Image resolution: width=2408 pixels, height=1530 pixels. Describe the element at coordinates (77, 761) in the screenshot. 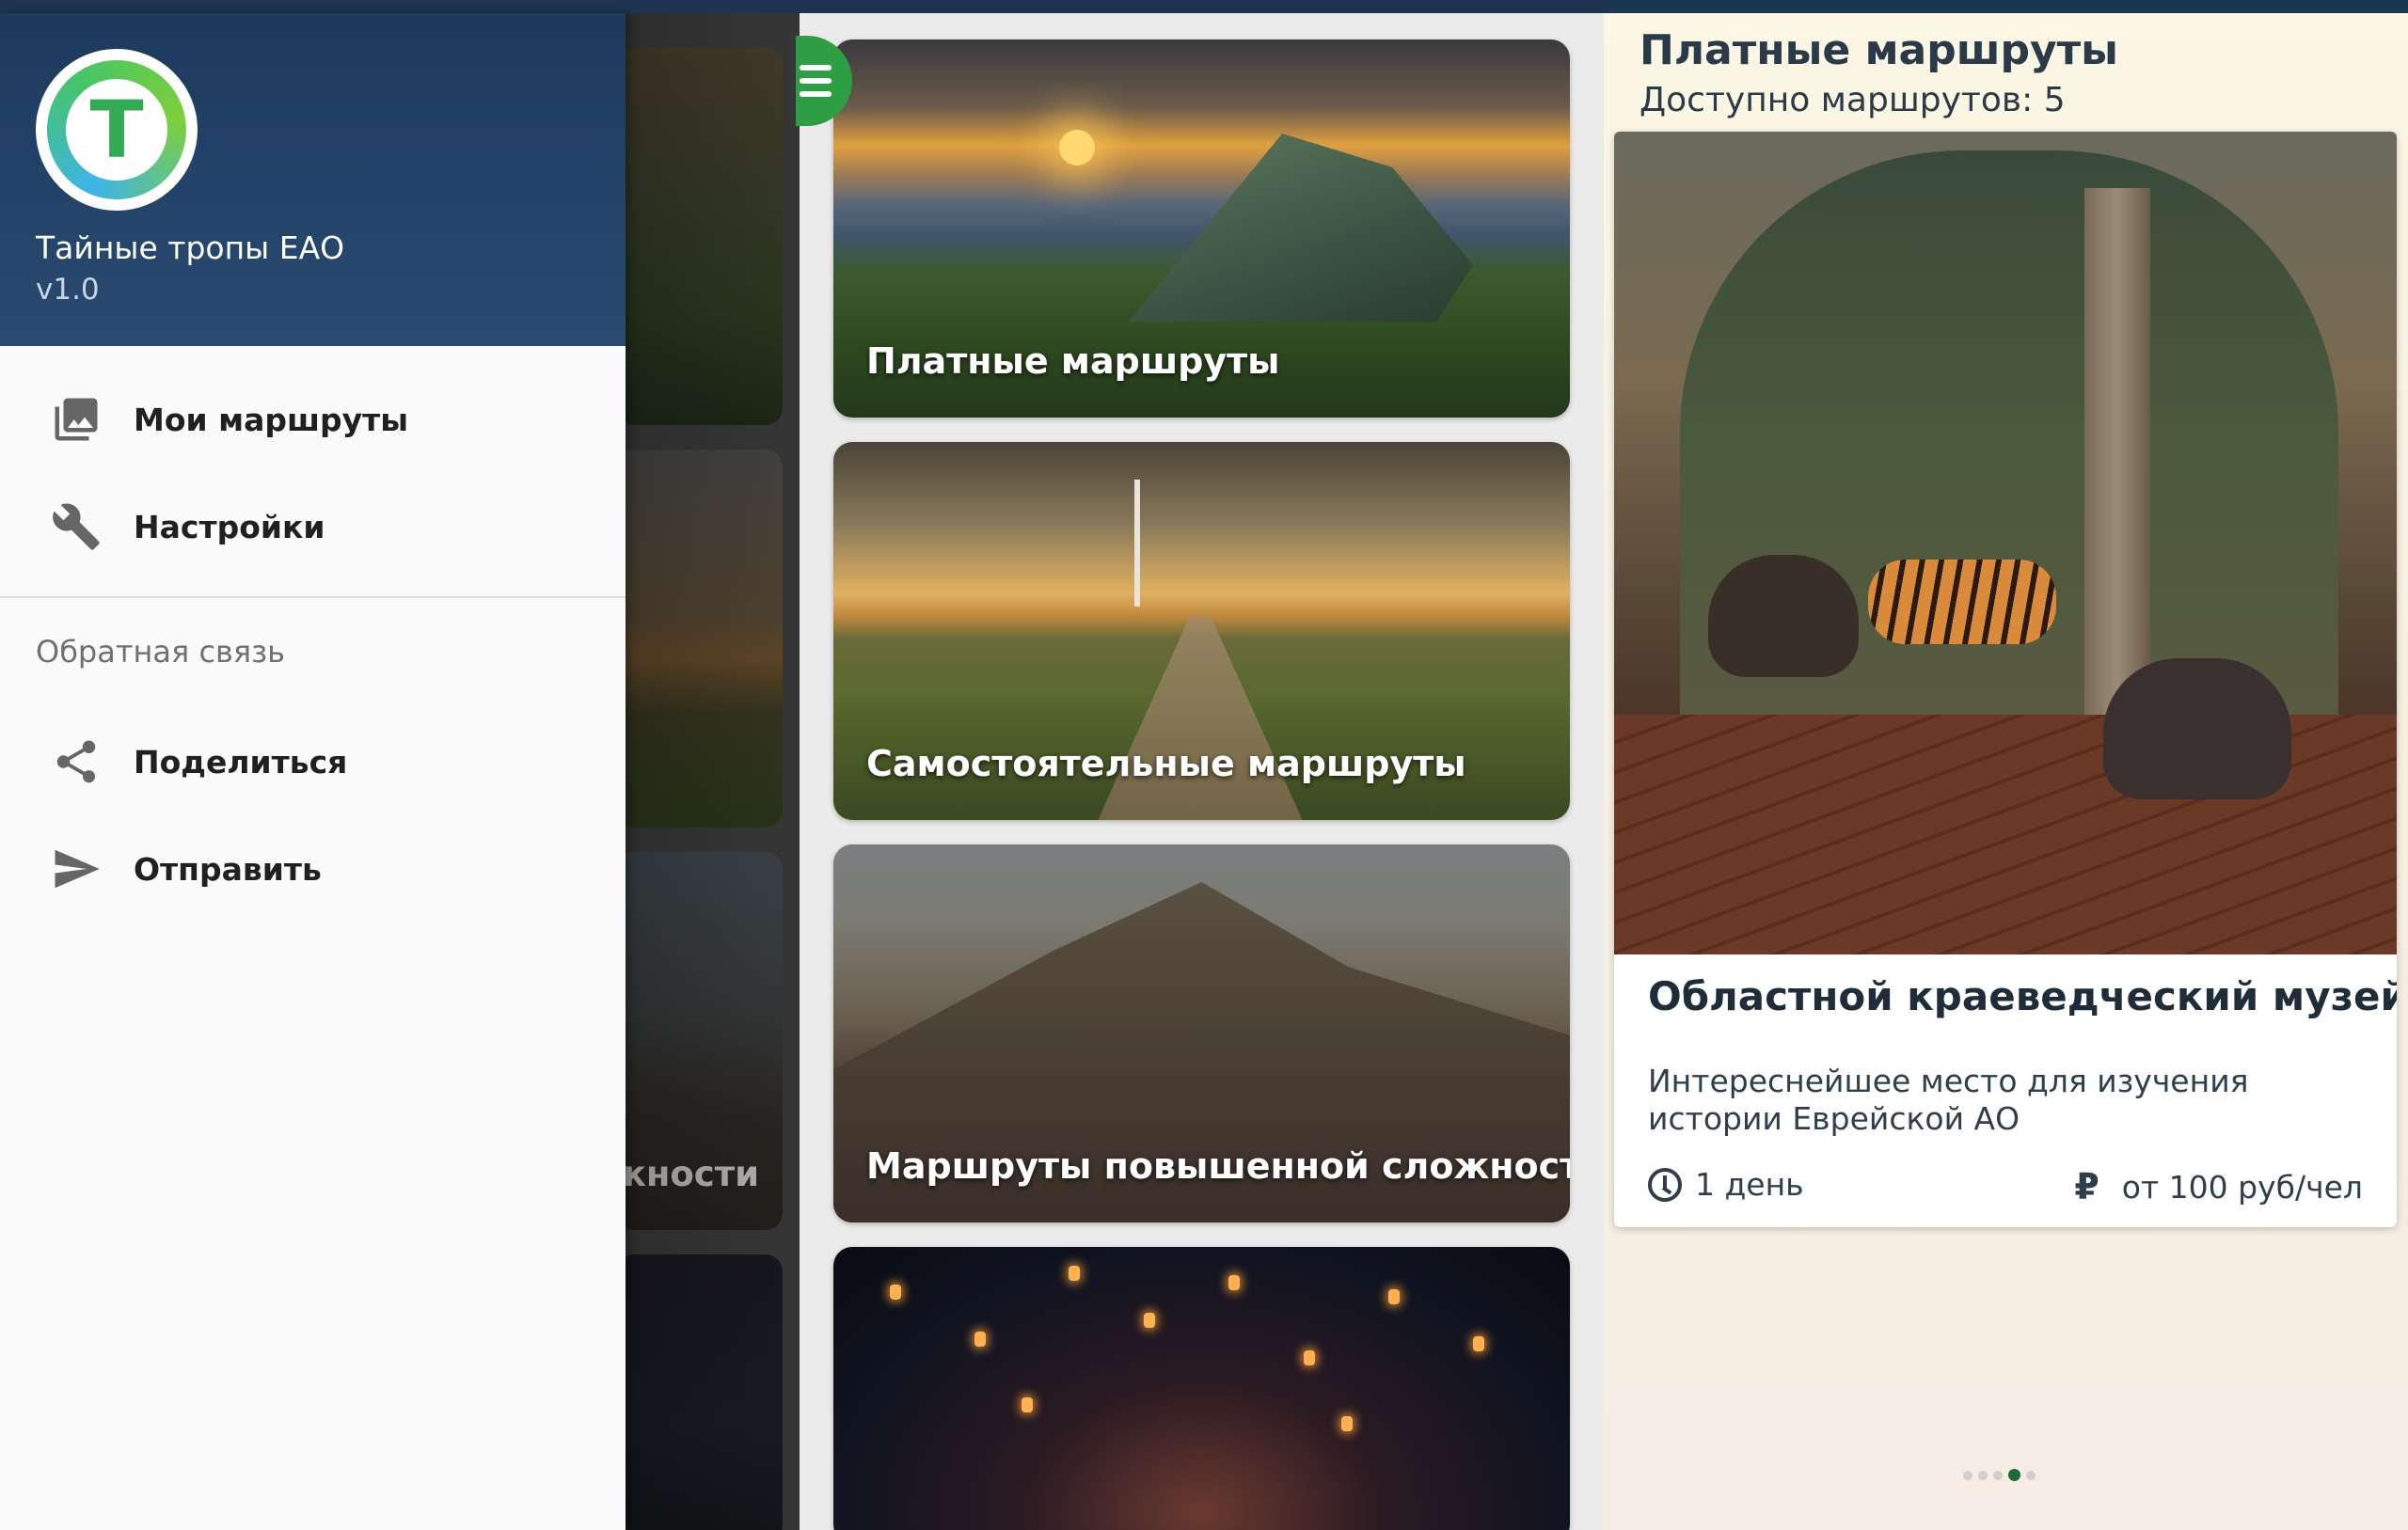

I see `share-icon` at that location.